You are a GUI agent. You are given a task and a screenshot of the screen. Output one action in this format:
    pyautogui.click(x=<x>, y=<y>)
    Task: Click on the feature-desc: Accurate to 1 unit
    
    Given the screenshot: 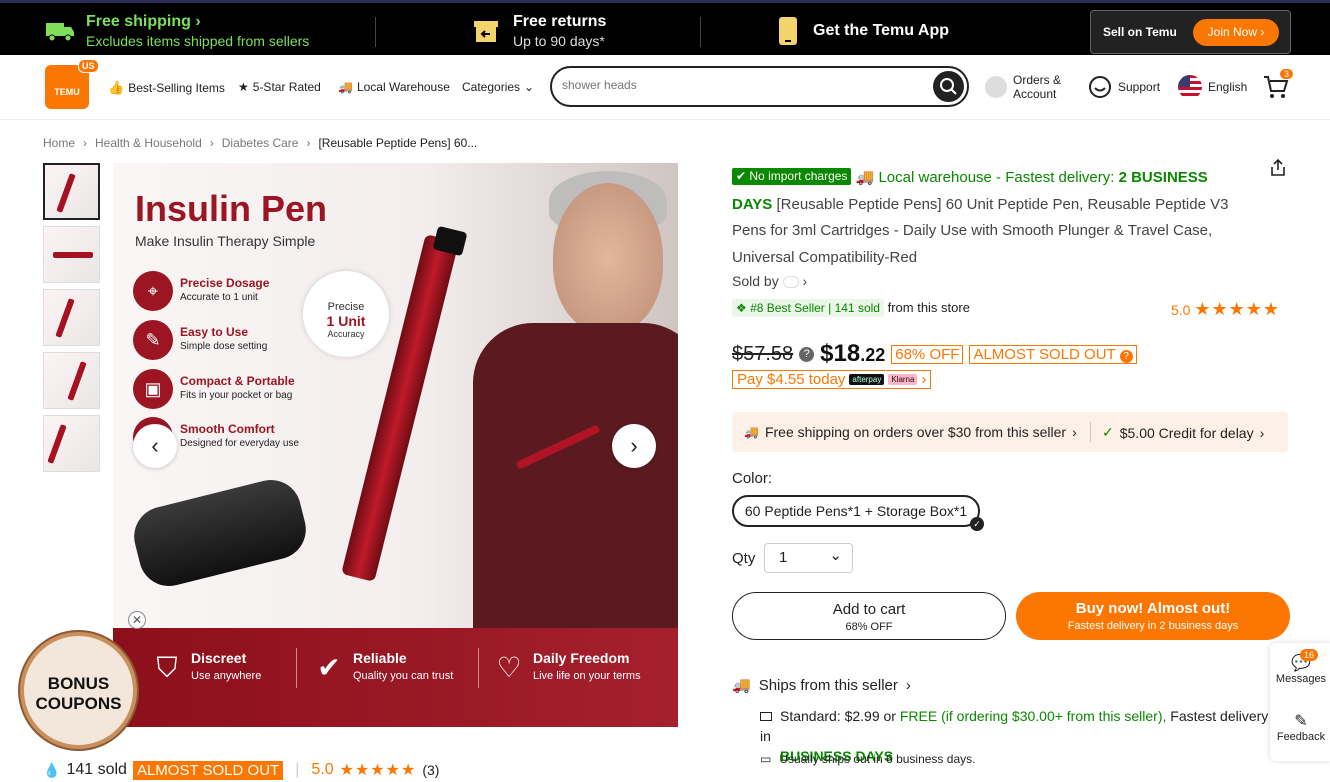 What is the action you would take?
    pyautogui.click(x=219, y=297)
    